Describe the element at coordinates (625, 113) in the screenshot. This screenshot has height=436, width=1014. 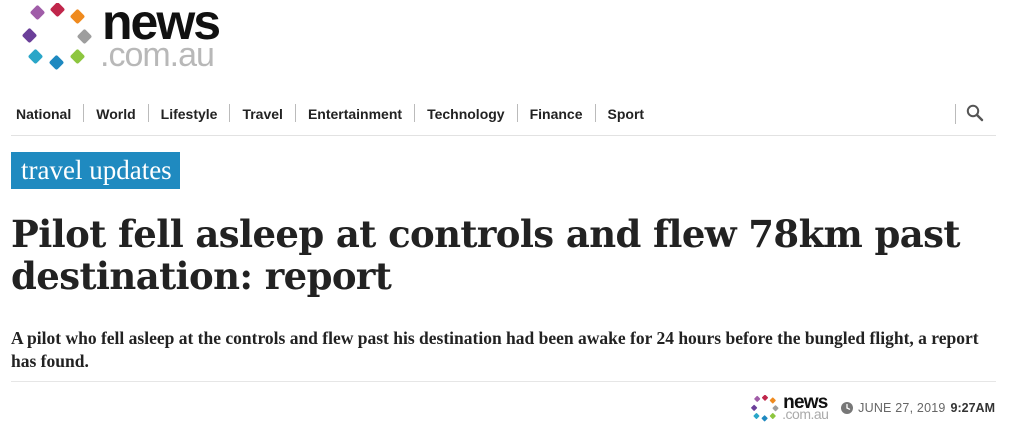
I see `nav-item-sport: Sport` at that location.